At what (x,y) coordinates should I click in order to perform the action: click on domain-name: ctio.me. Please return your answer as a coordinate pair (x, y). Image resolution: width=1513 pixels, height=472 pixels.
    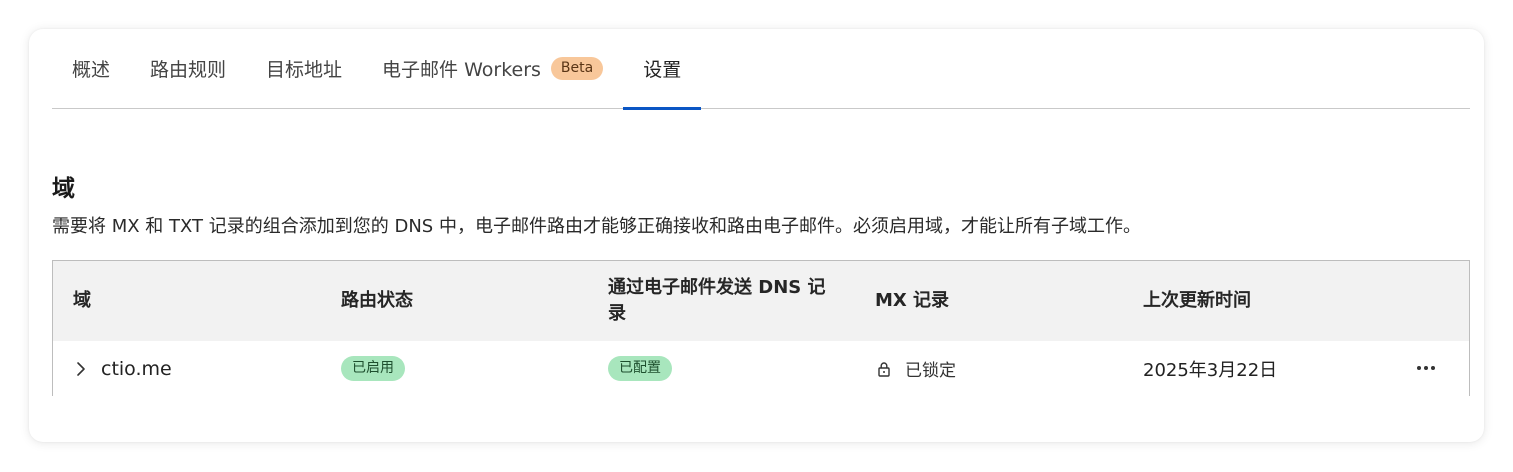
    Looking at the image, I should click on (136, 368).